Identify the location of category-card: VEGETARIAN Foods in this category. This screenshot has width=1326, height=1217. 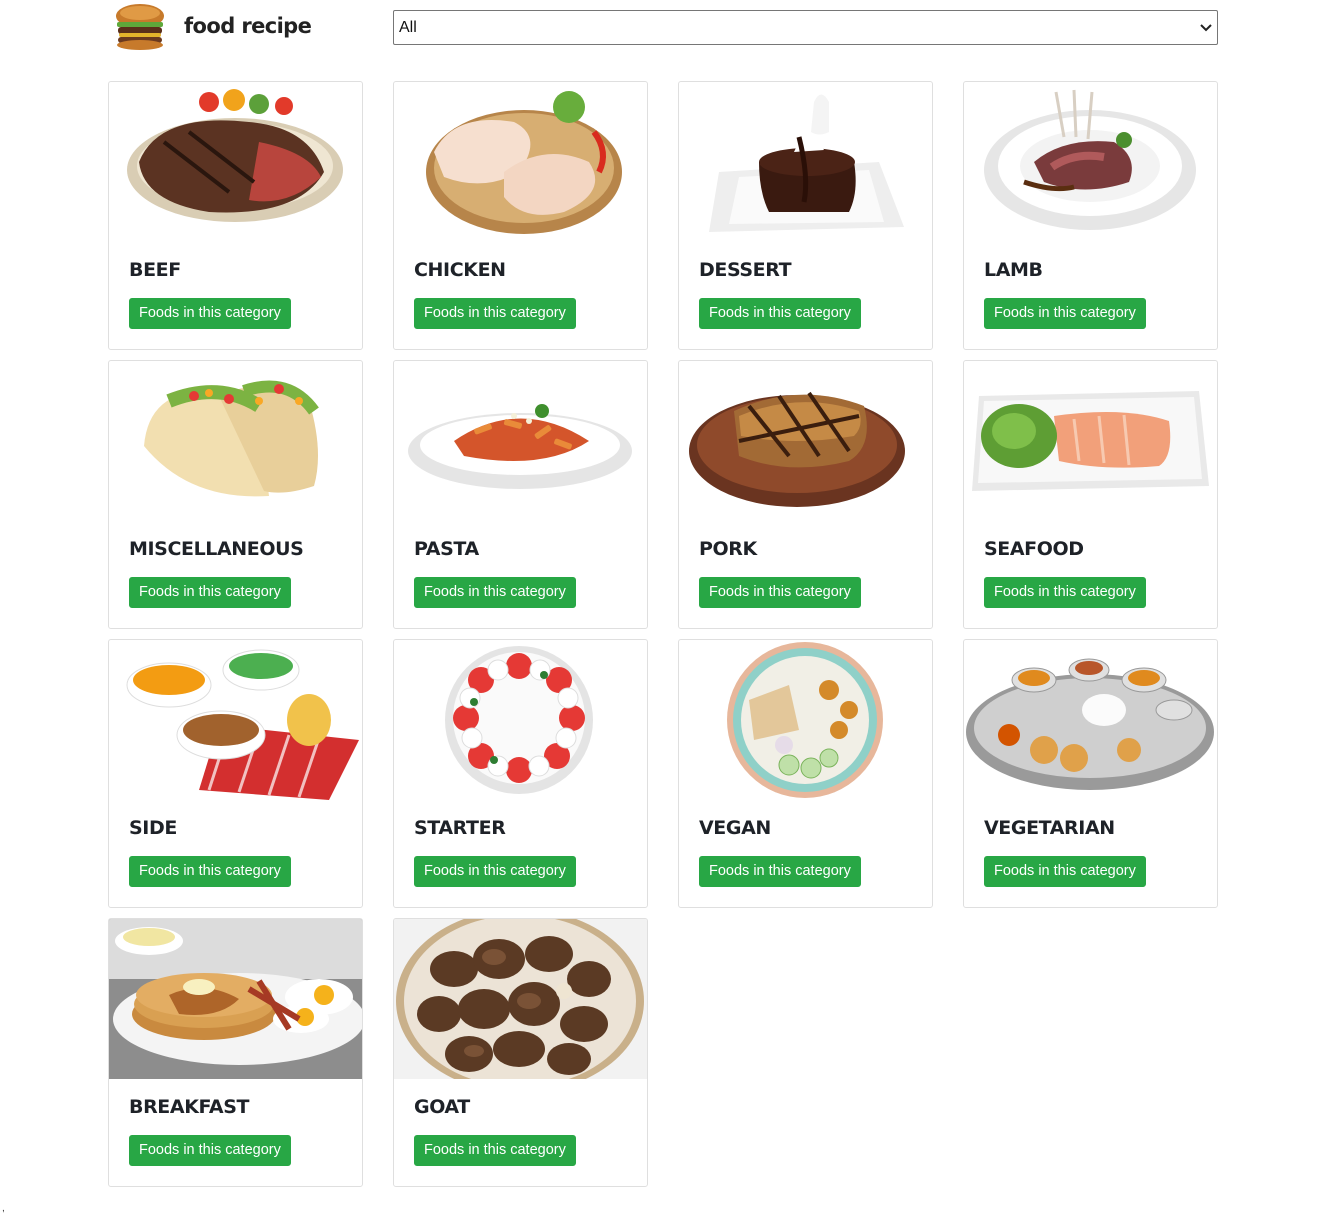
(1090, 773).